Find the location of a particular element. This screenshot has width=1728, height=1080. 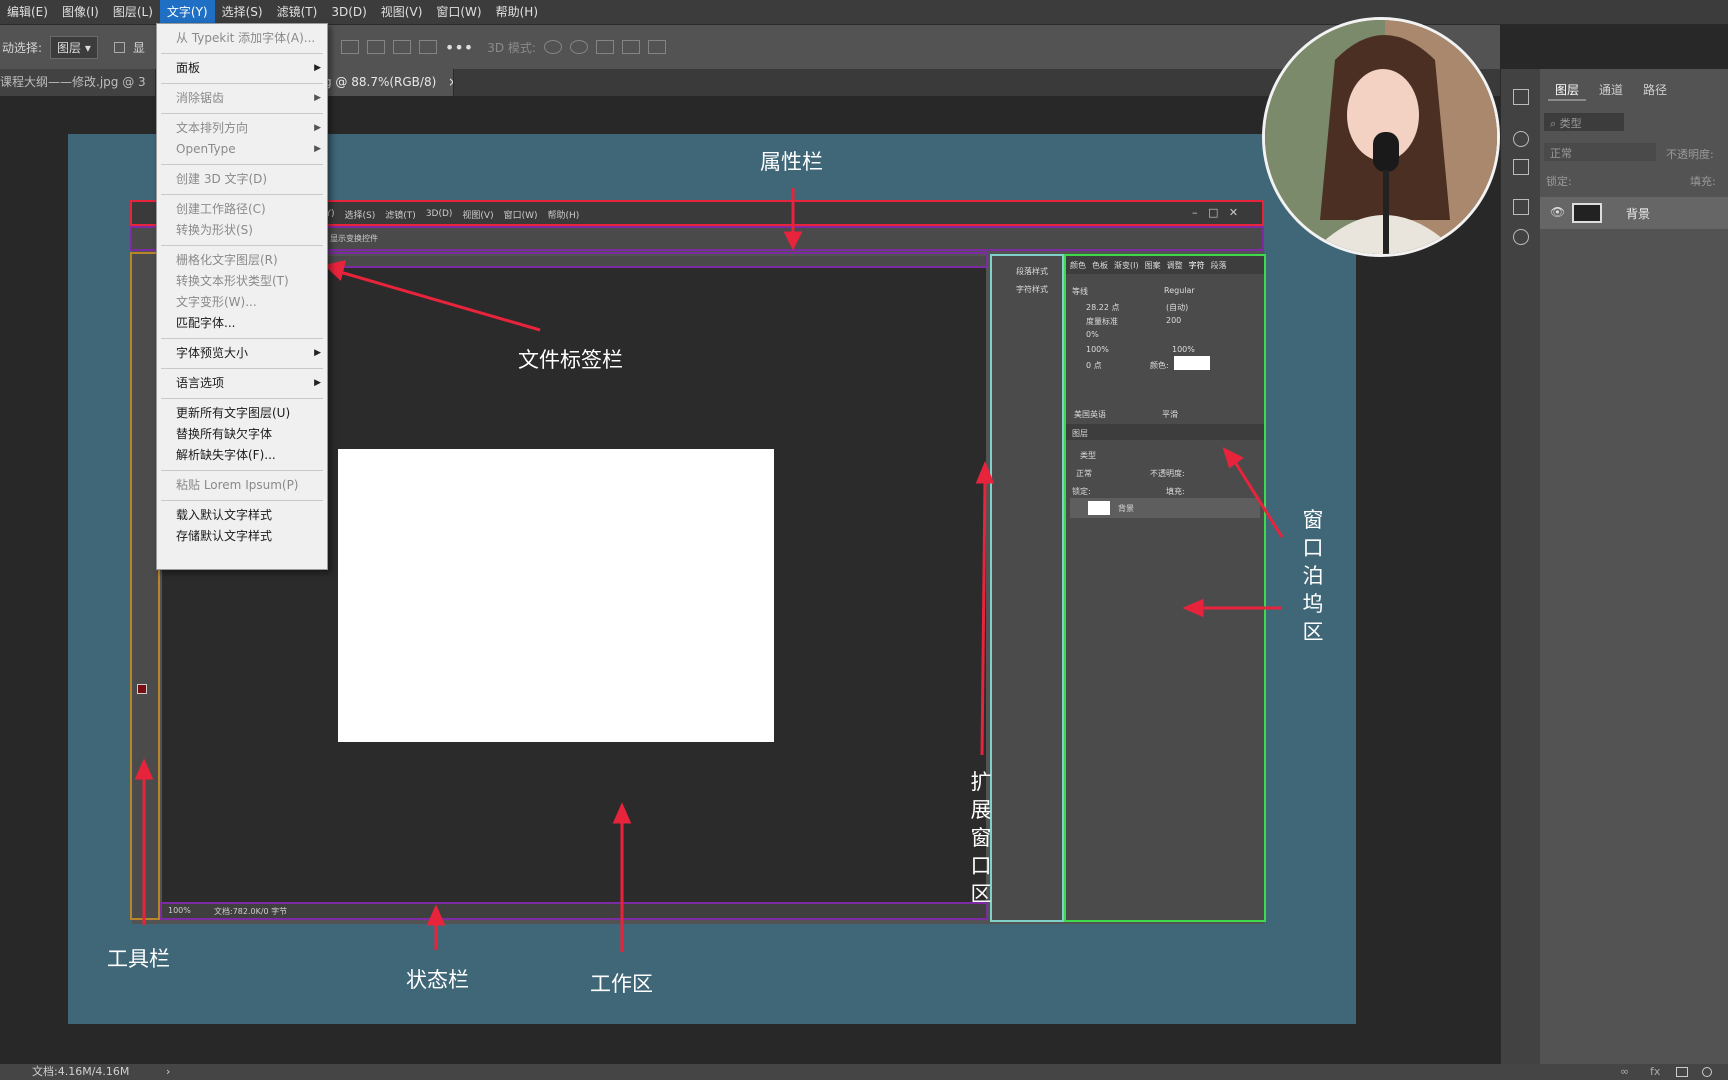

properties-icon is located at coordinates (1521, 207).